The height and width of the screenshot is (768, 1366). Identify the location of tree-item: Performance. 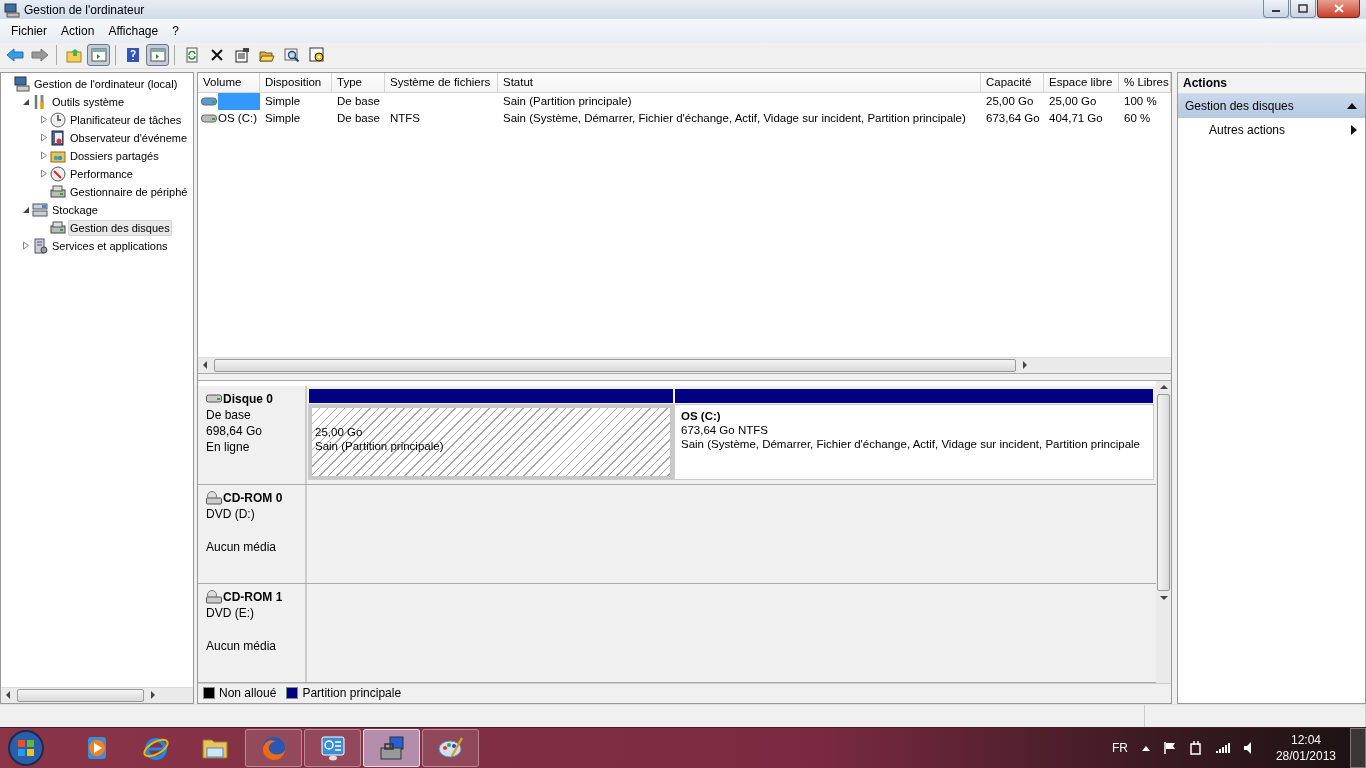
(101, 173).